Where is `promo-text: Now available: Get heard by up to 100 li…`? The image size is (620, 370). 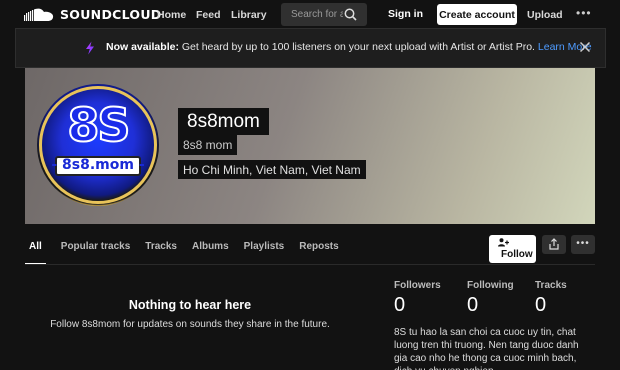
promo-text: Now available: Get heard by up to 100 li… is located at coordinates (349, 47).